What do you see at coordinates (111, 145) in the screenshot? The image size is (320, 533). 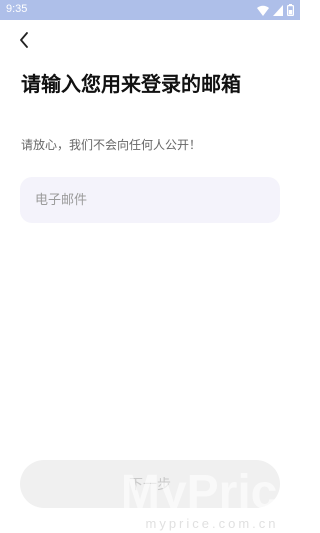 I see `page-subtitle: 请放心，我们不会向任何人公开！` at bounding box center [111, 145].